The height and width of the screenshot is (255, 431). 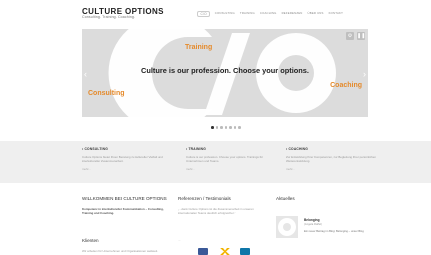 What do you see at coordinates (316, 14) in the screenshot?
I see `nav-item-ueber-uns: ÜBER UNS` at bounding box center [316, 14].